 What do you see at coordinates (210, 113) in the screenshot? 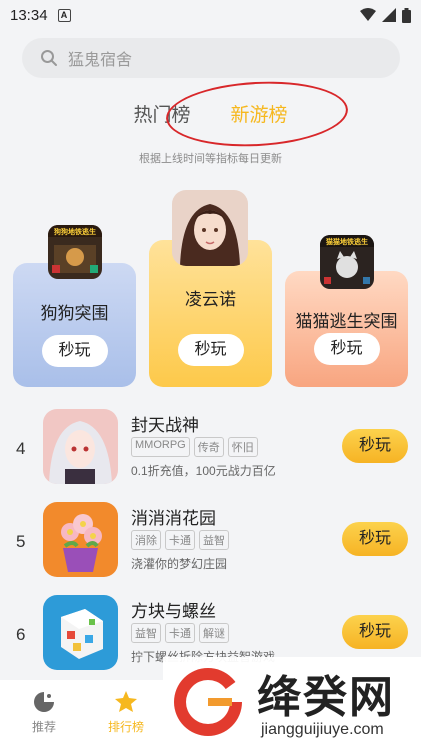
I see `rank-tabs: 热门榜 新游榜` at bounding box center [210, 113].